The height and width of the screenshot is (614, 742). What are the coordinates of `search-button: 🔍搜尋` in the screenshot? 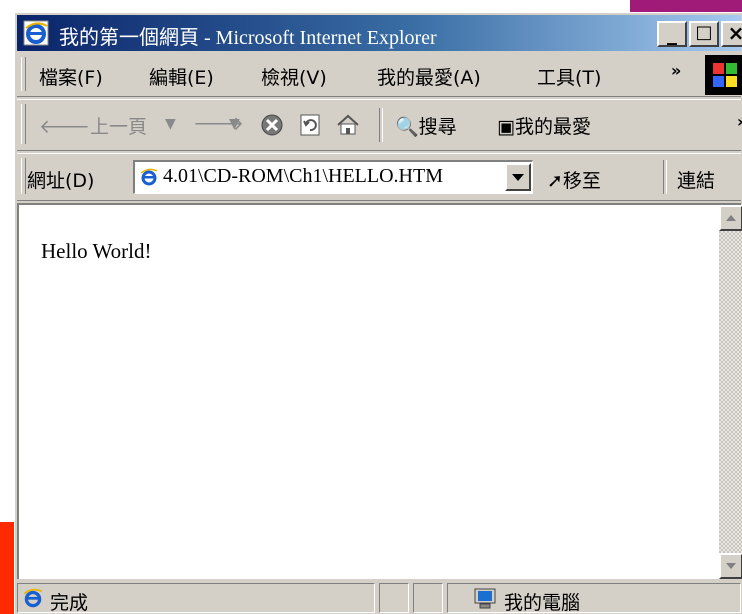 It's located at (426, 125).